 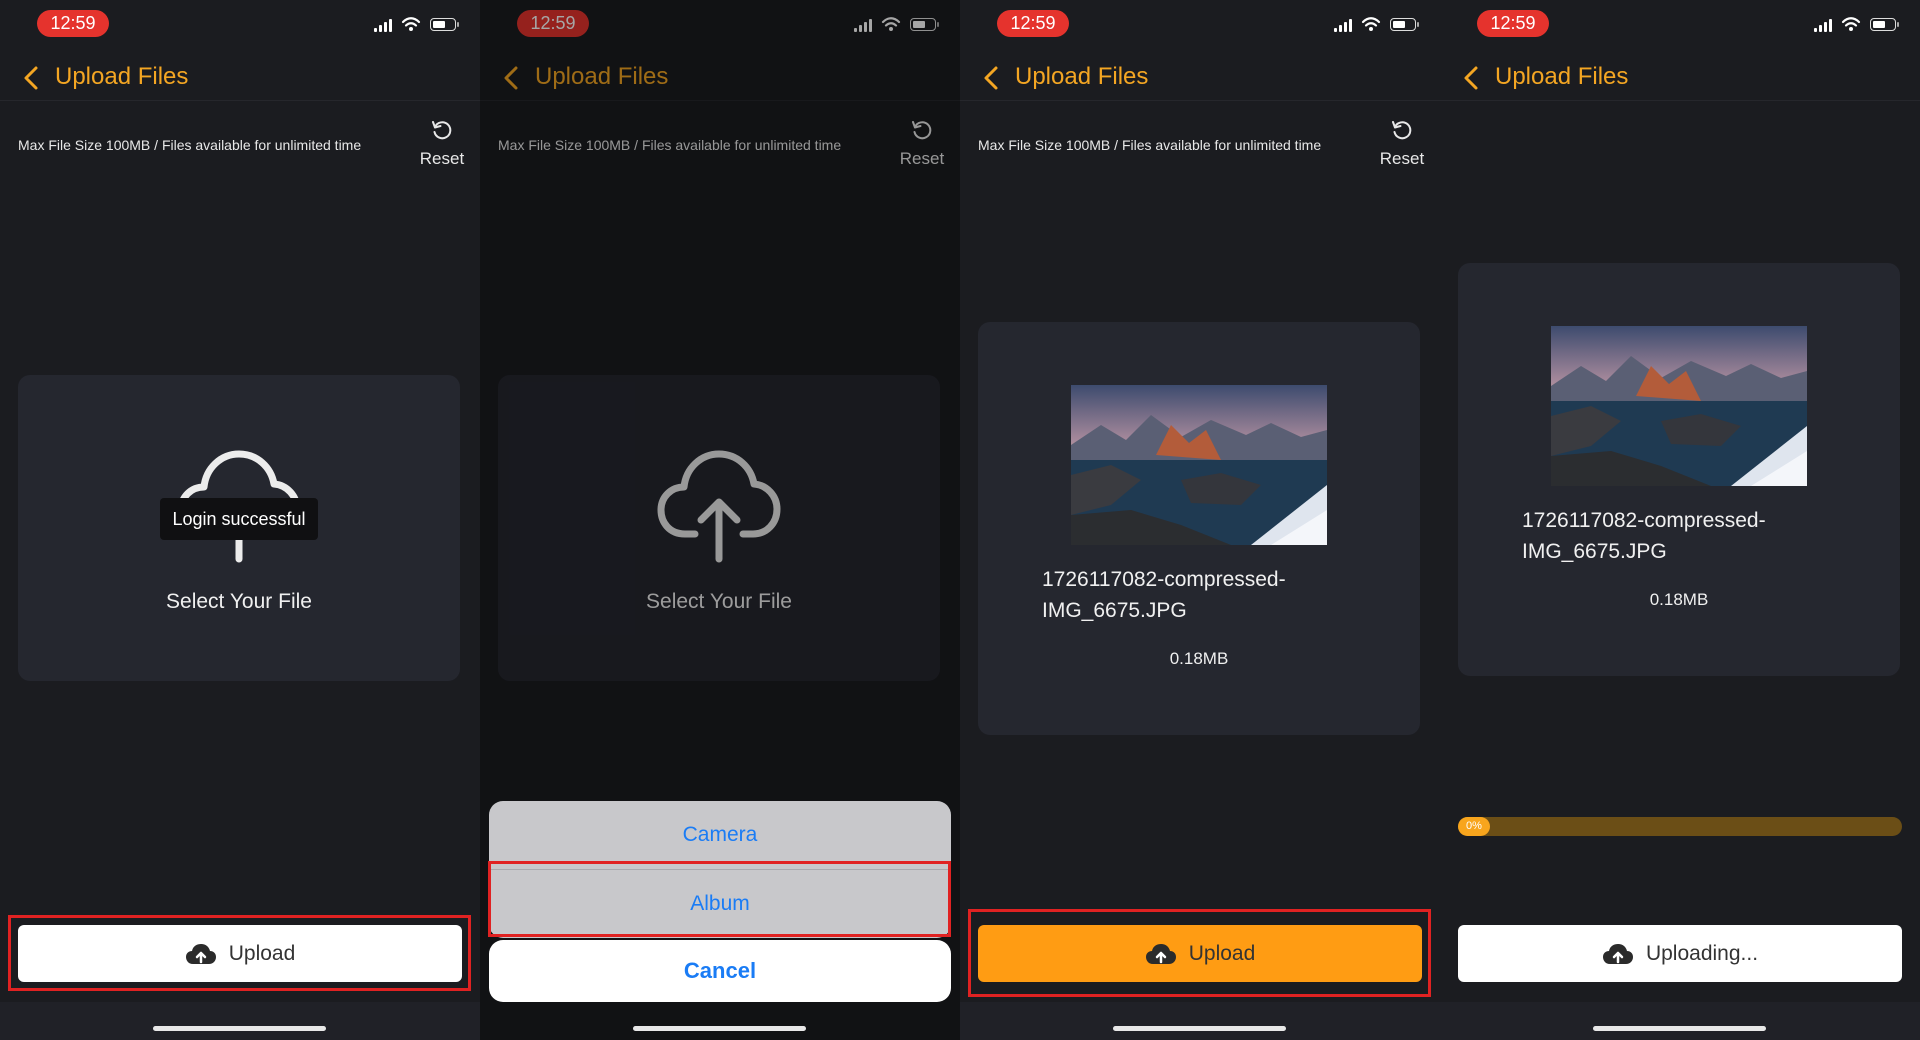 What do you see at coordinates (1680, 826) in the screenshot?
I see `upload-progress-bar: 0%` at bounding box center [1680, 826].